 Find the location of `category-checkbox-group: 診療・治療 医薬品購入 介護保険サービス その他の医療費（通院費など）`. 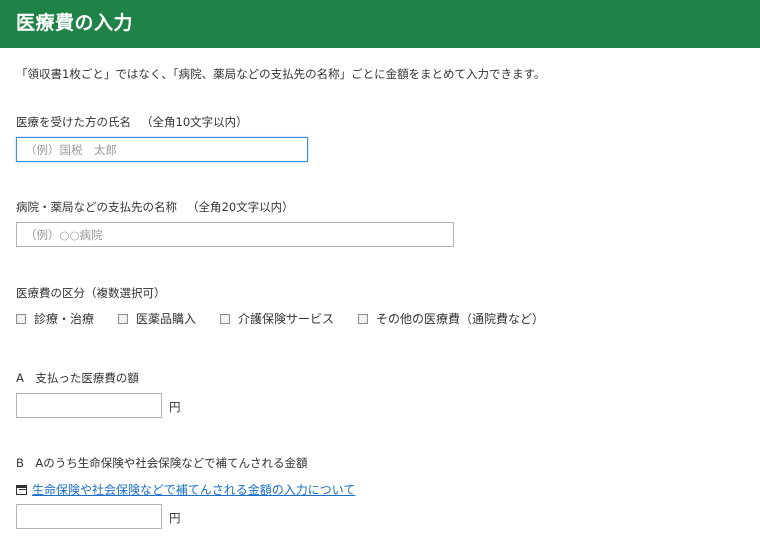

category-checkbox-group: 診療・治療 医薬品購入 介護保険サービス その他の医療費（通院費など） is located at coordinates (280, 318).